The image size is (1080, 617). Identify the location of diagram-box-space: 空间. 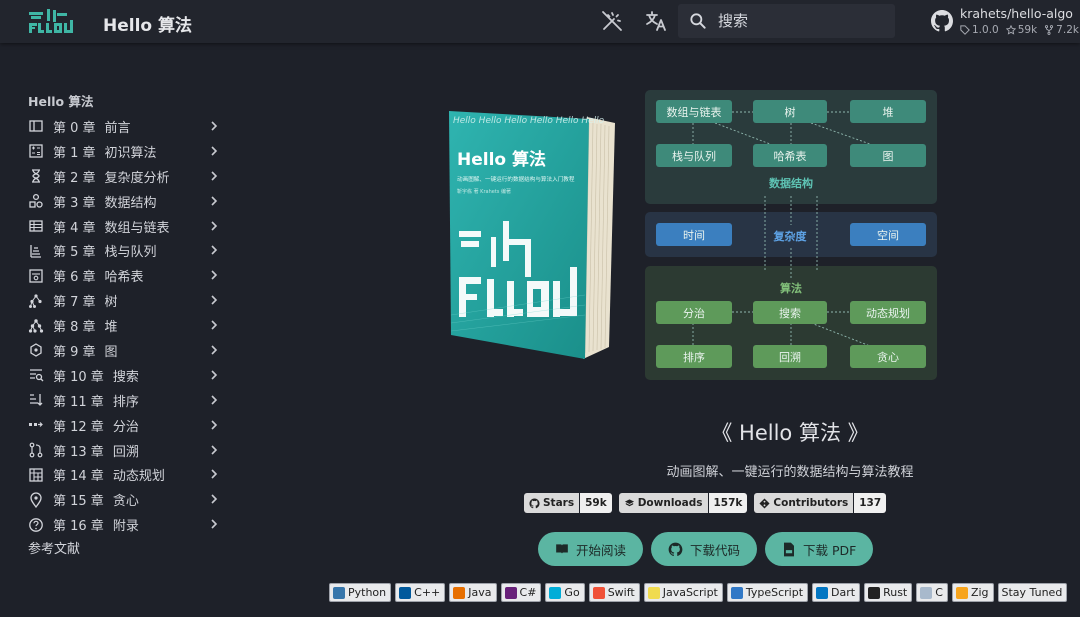
(888, 234).